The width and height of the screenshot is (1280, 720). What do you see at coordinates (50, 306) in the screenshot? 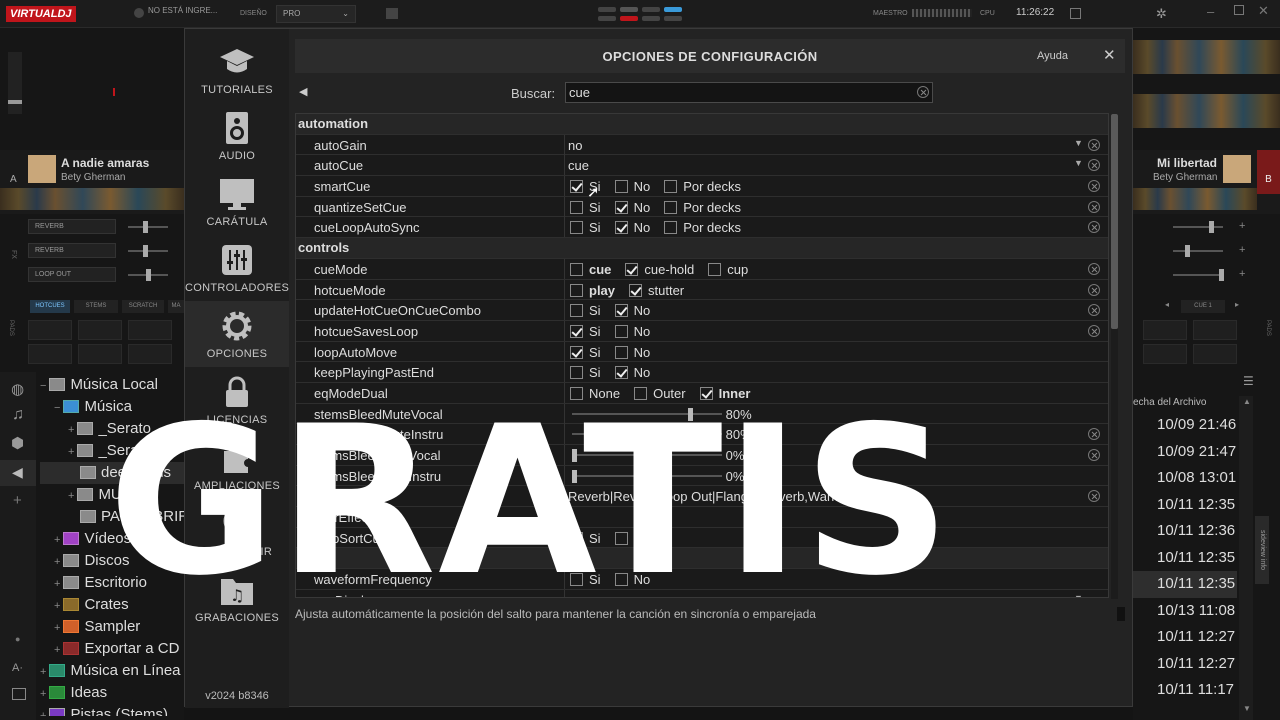
I see `tab-hotcues: HOTCUES` at bounding box center [50, 306].